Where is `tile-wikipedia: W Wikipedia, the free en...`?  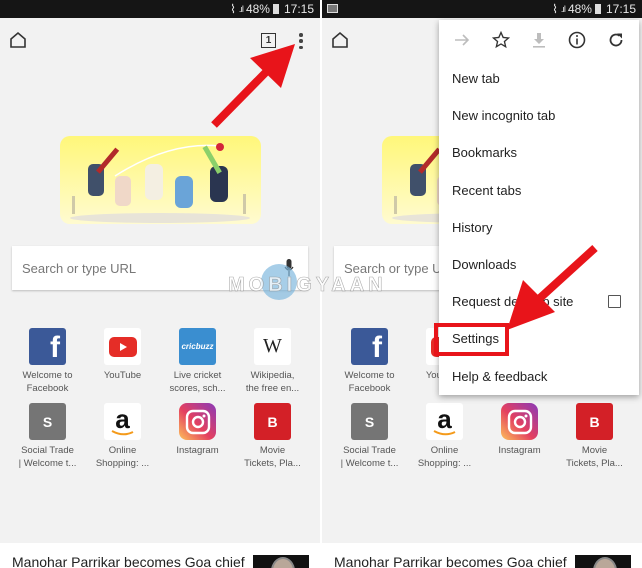 tile-wikipedia: W Wikipedia, the free en... is located at coordinates (272, 361).